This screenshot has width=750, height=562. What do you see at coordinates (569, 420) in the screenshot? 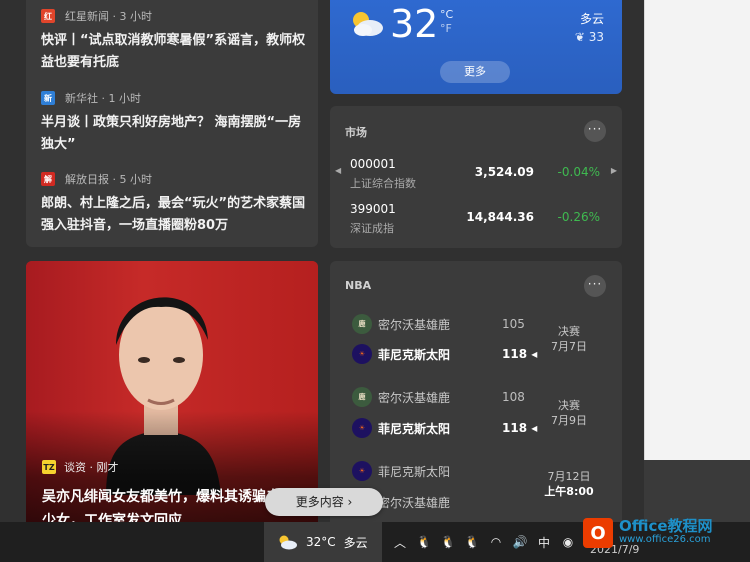
I see `game-date: 7月9日` at bounding box center [569, 420].